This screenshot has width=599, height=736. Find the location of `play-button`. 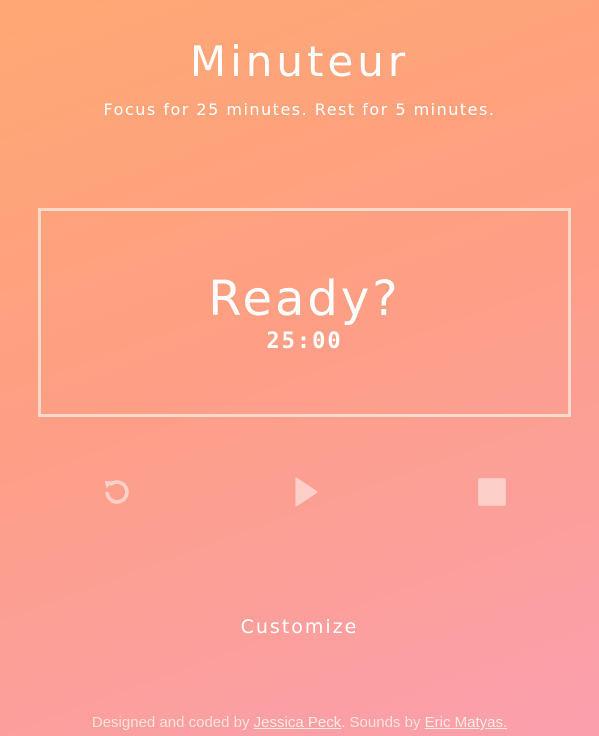

play-button is located at coordinates (304, 492).